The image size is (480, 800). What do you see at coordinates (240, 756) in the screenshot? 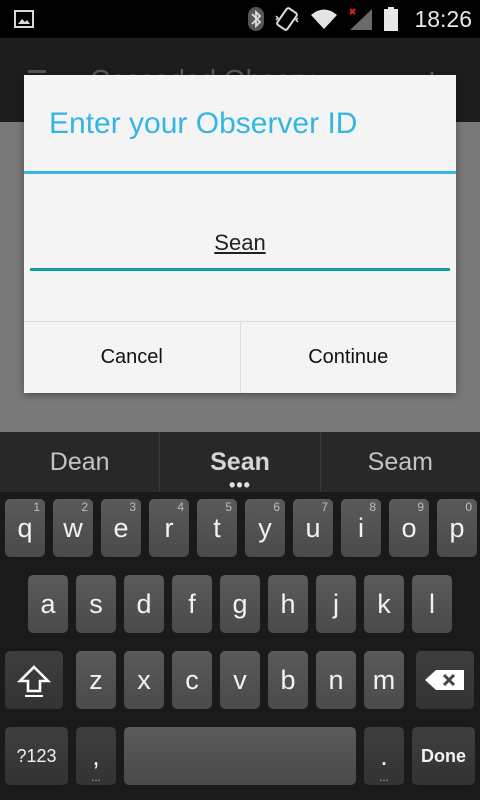
I see `space-bar` at bounding box center [240, 756].